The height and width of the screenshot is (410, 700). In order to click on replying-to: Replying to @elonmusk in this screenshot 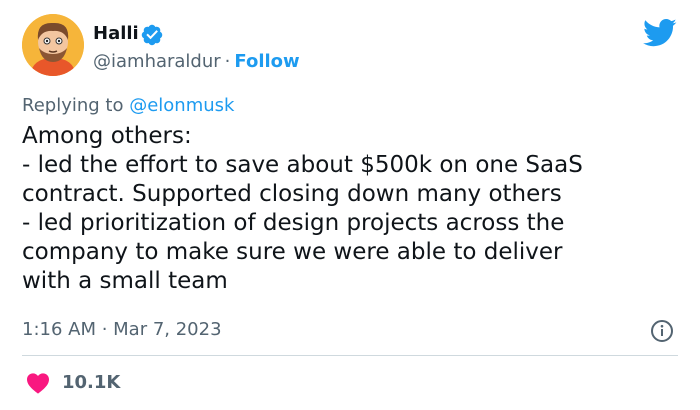, I will do `click(128, 106)`.